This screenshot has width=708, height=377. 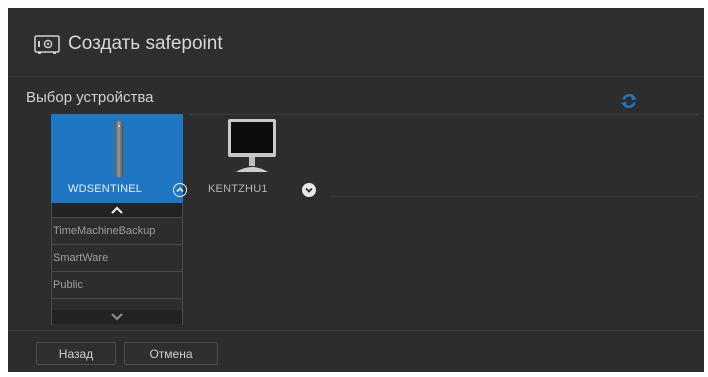 What do you see at coordinates (117, 257) in the screenshot?
I see `list-item: SmartWare` at bounding box center [117, 257].